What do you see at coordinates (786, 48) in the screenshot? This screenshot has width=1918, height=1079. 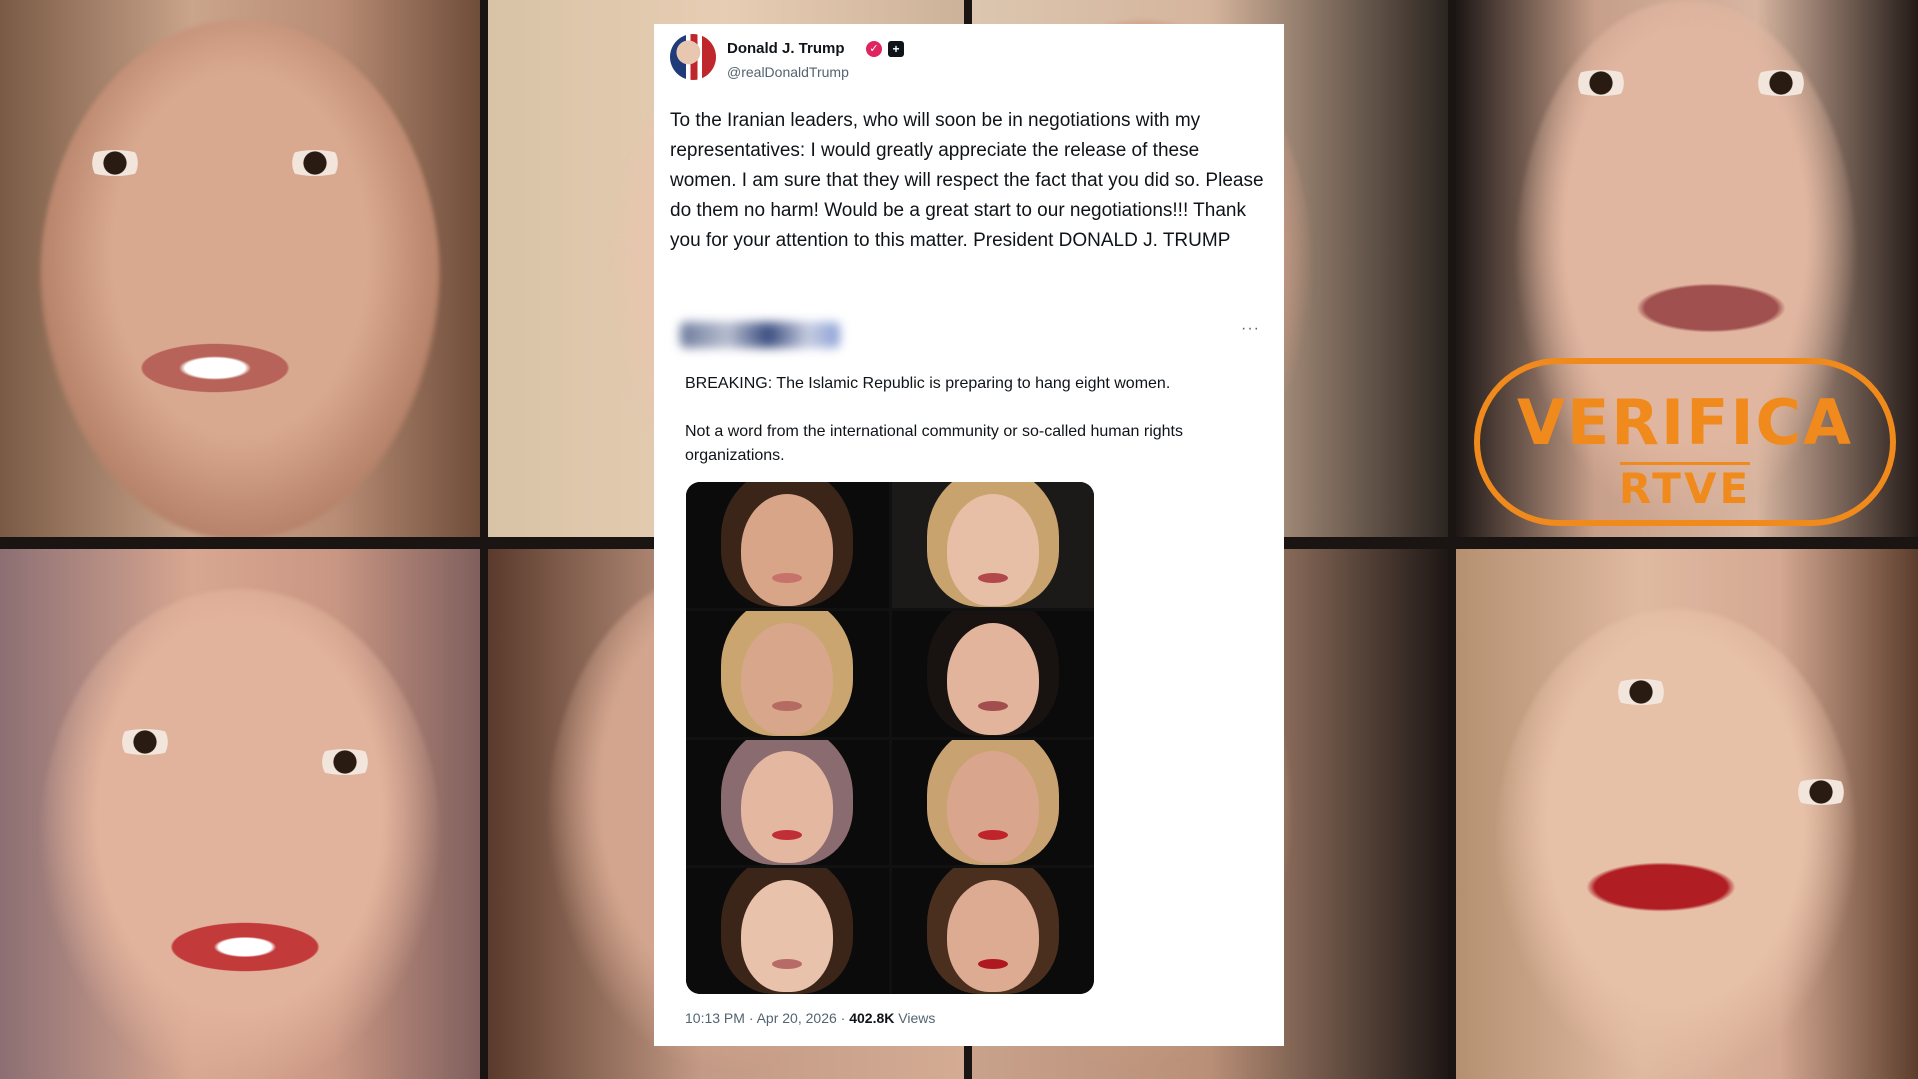 I see `author-name: Donald J. Trump` at bounding box center [786, 48].